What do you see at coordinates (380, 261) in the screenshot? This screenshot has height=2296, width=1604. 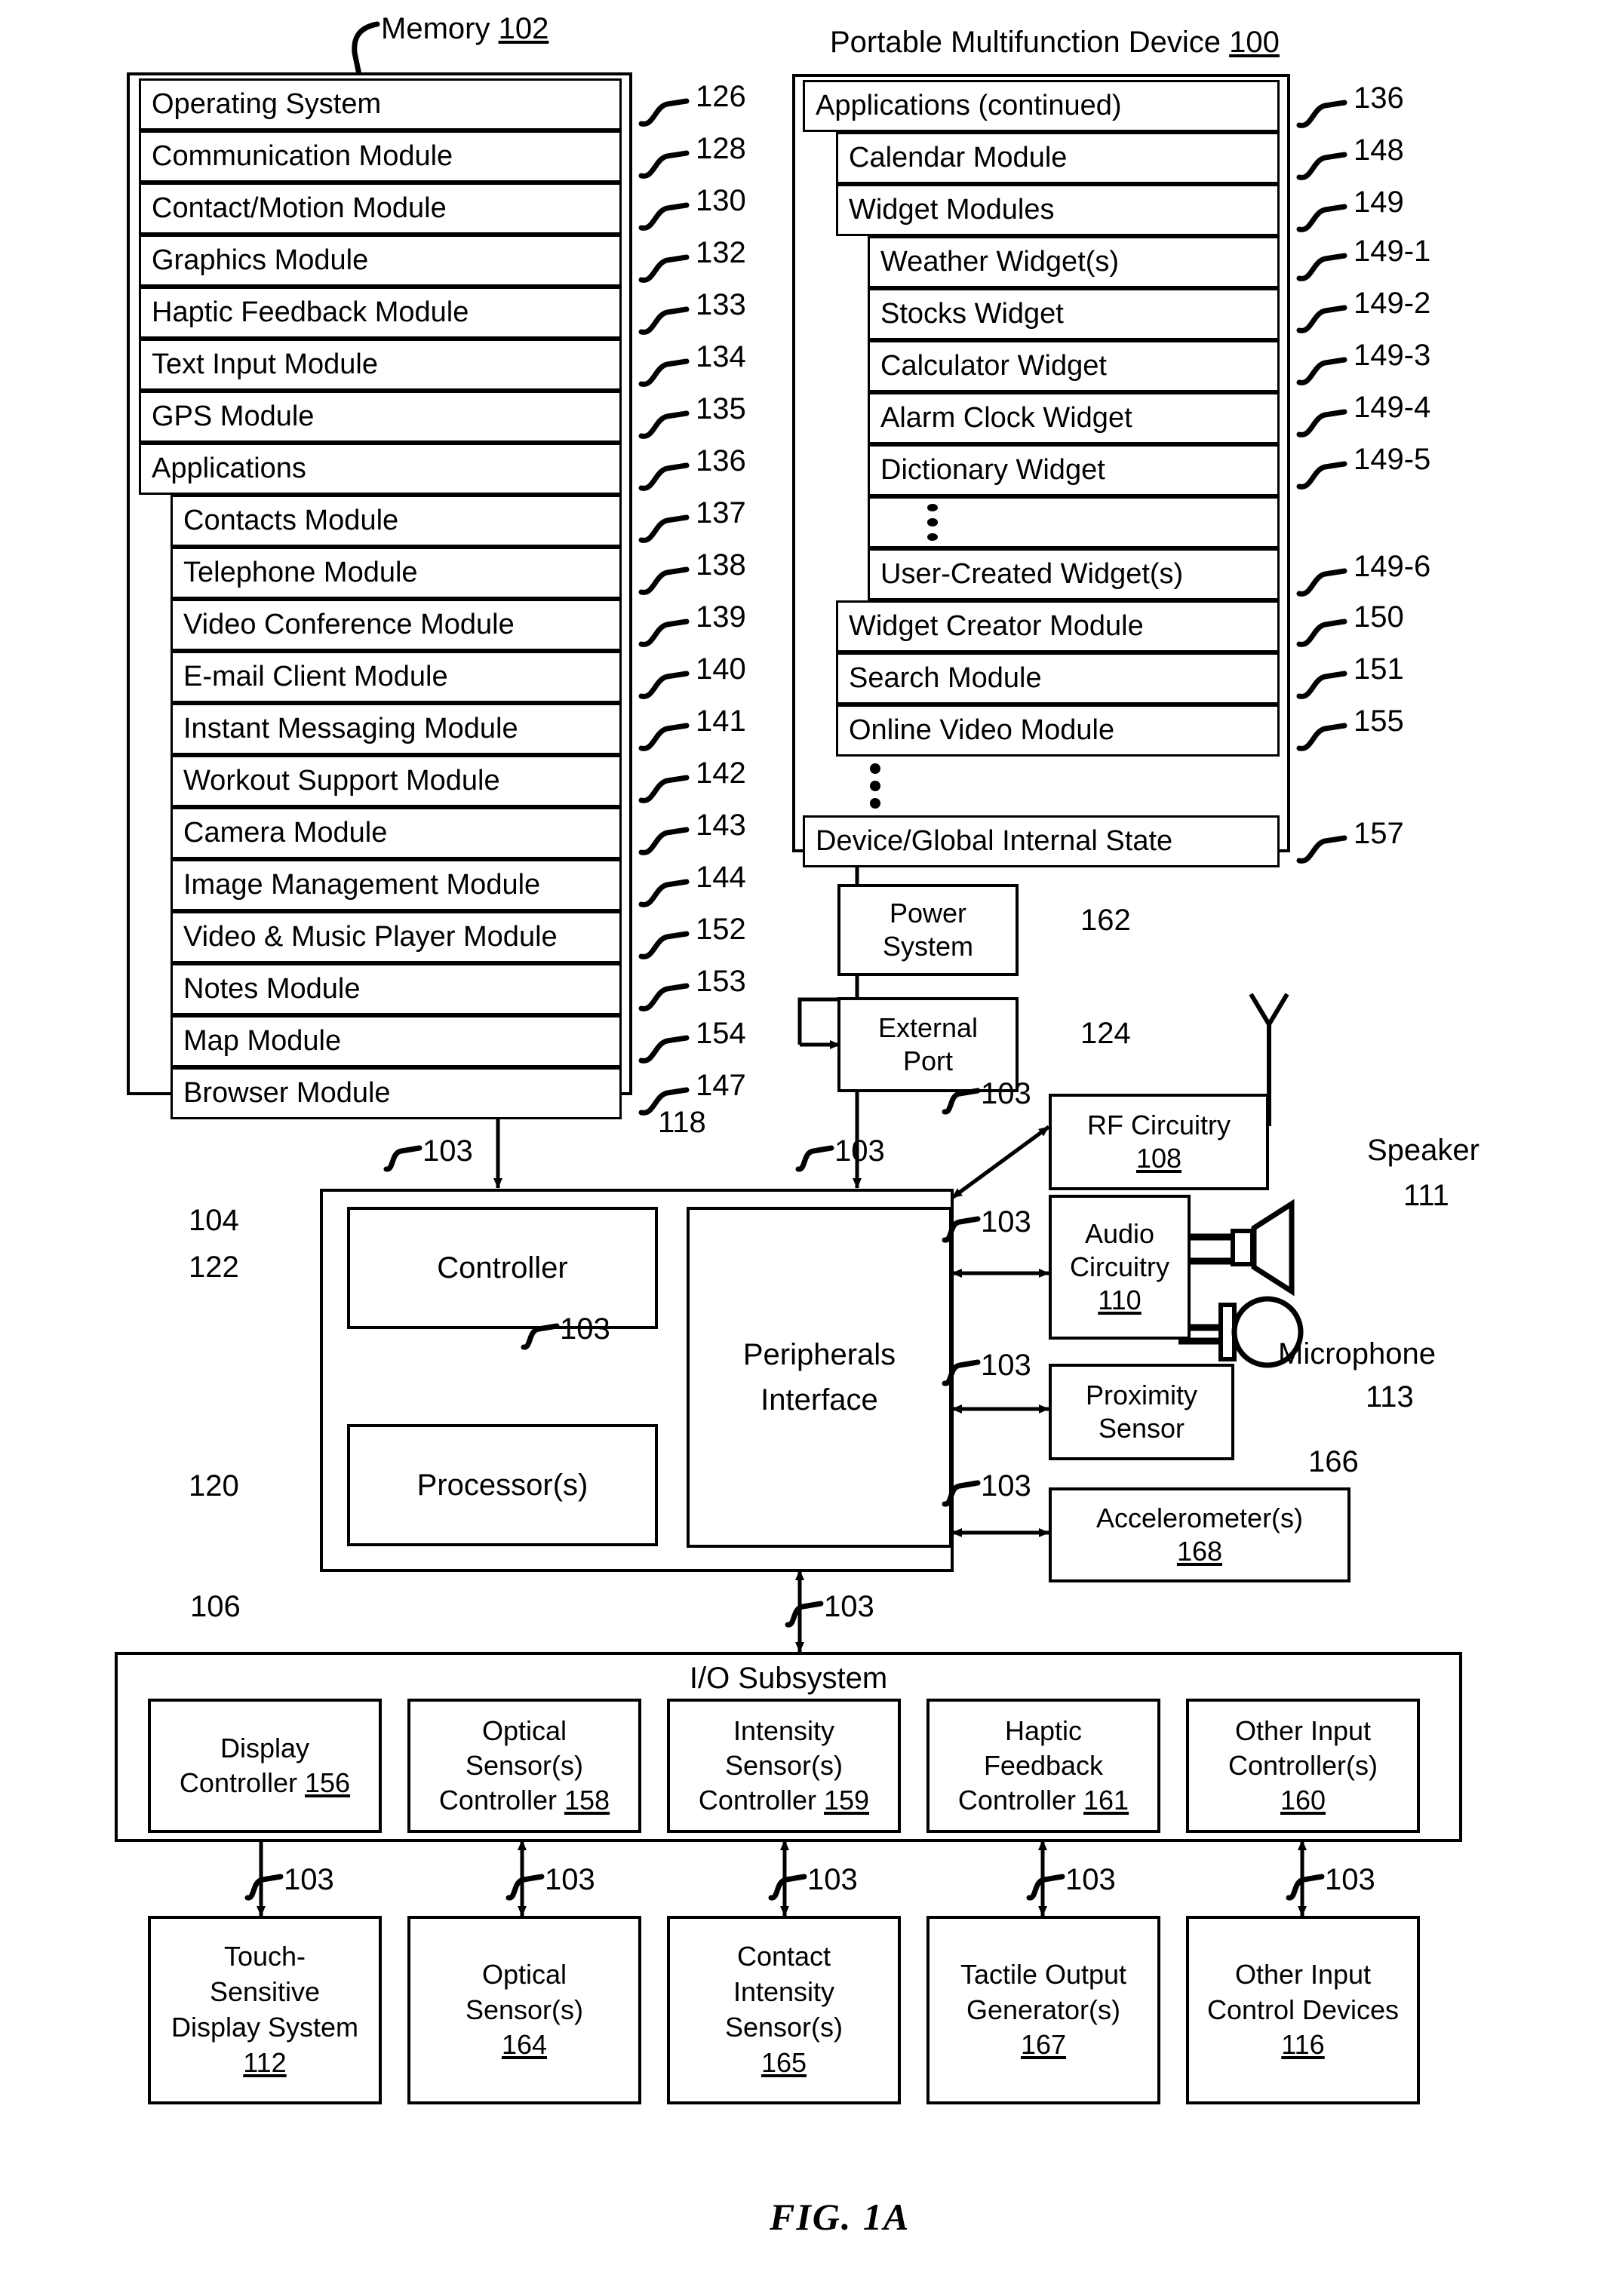 I see `memory-row-3: Graphics Module` at bounding box center [380, 261].